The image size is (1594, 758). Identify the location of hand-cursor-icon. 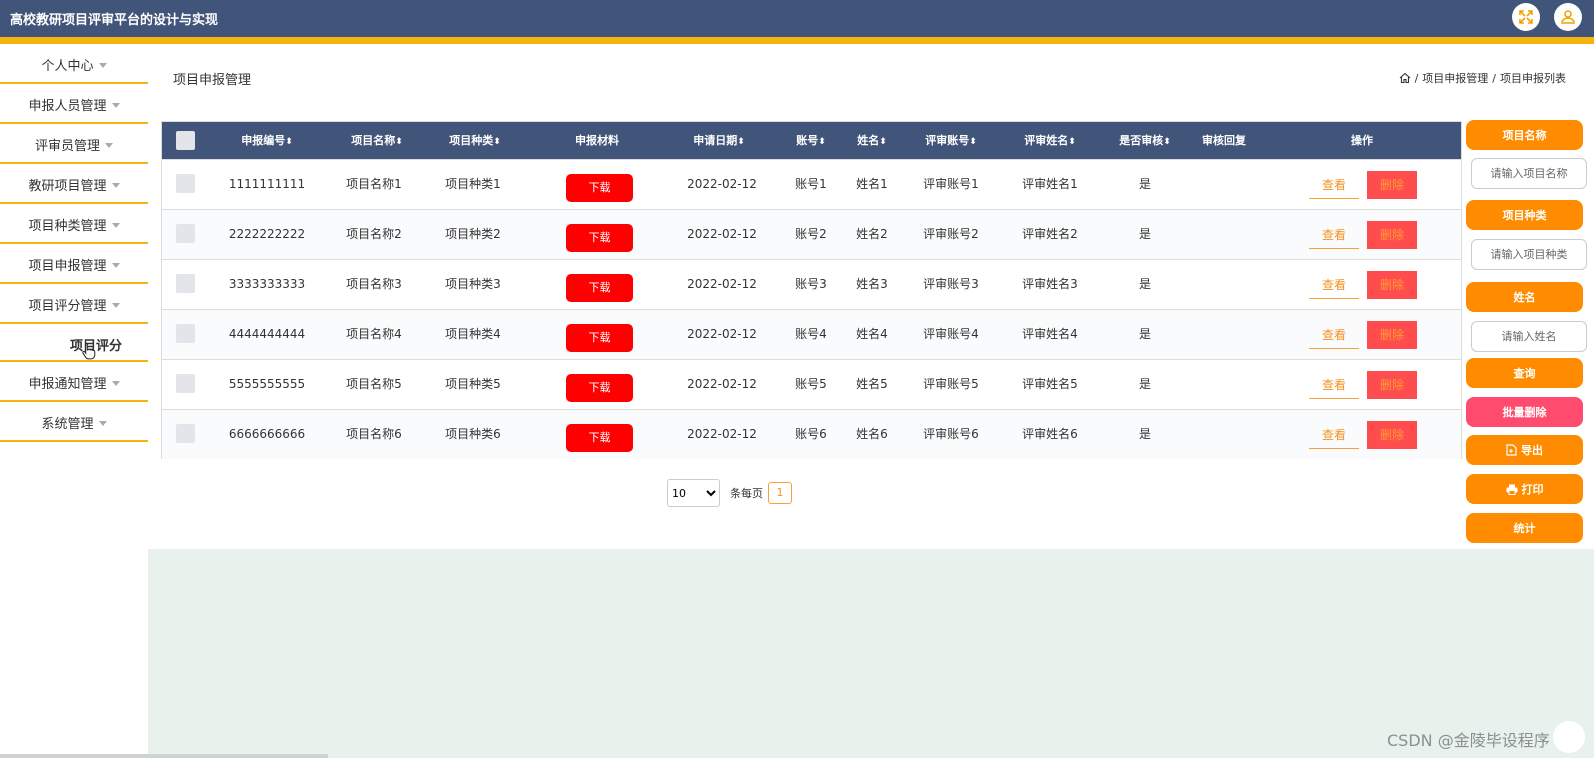
(89, 351).